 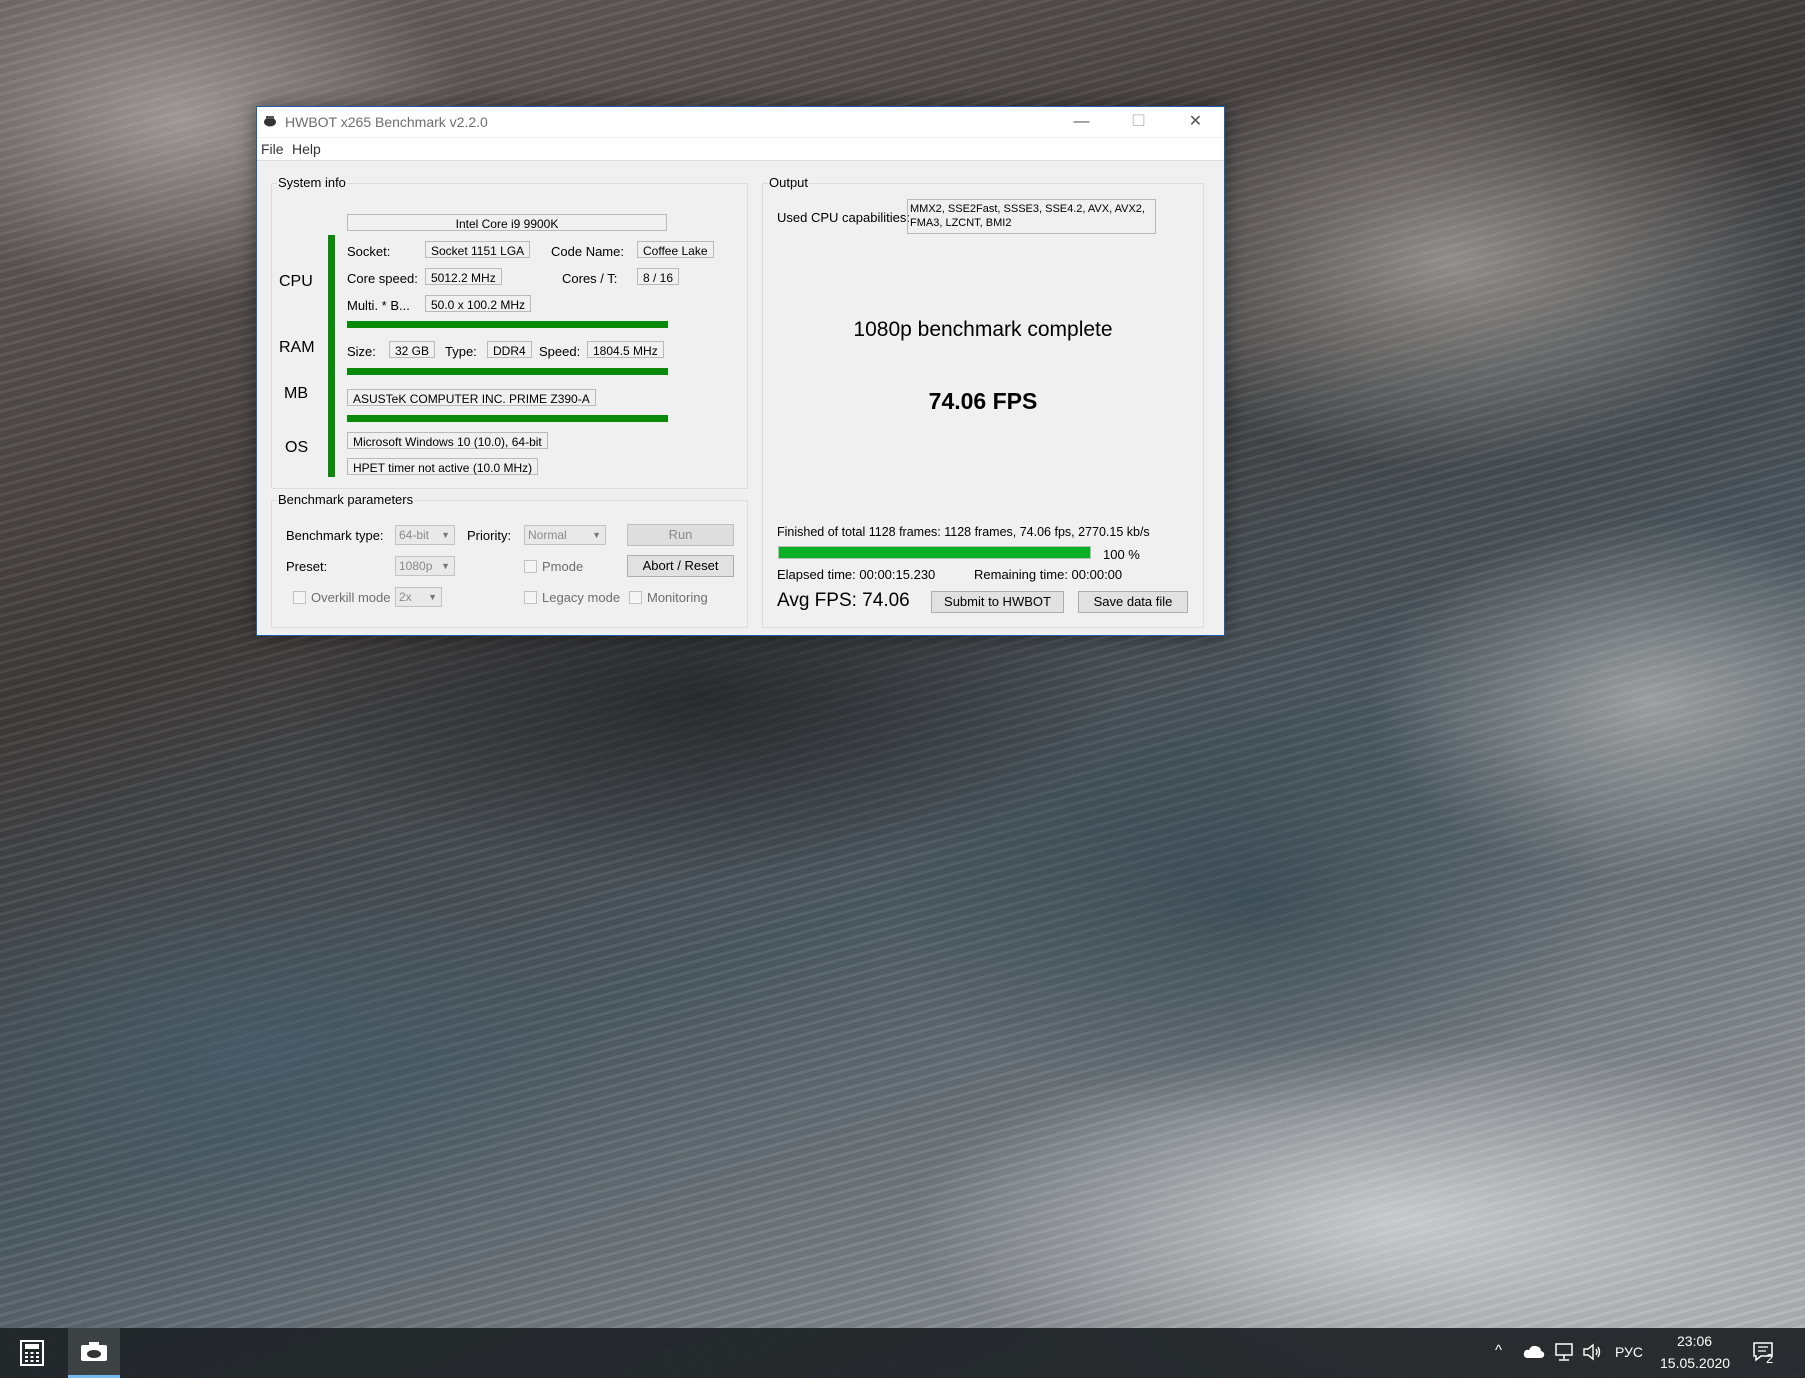 I want to click on socket-field: Socket 1151 LGA, so click(x=478, y=249).